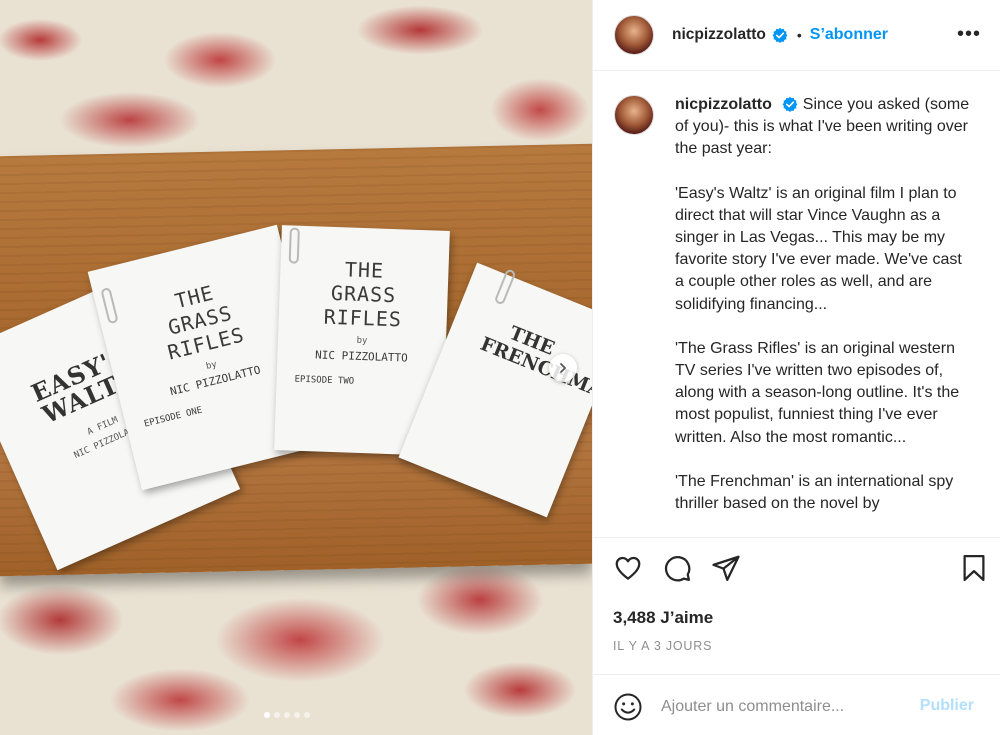  I want to click on share-send-icon, so click(726, 568).